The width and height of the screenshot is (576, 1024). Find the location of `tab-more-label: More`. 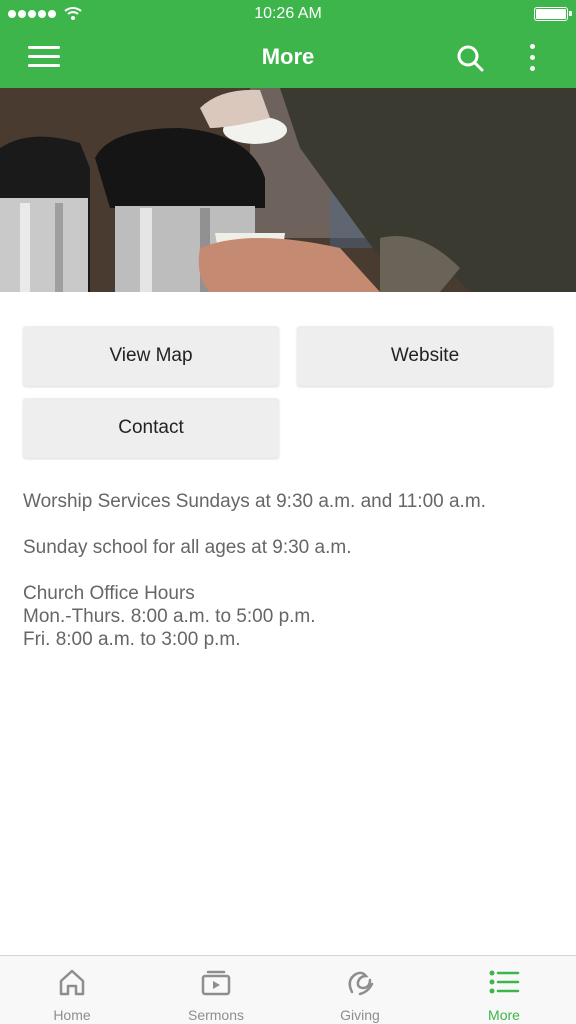

tab-more-label: More is located at coordinates (504, 1015).